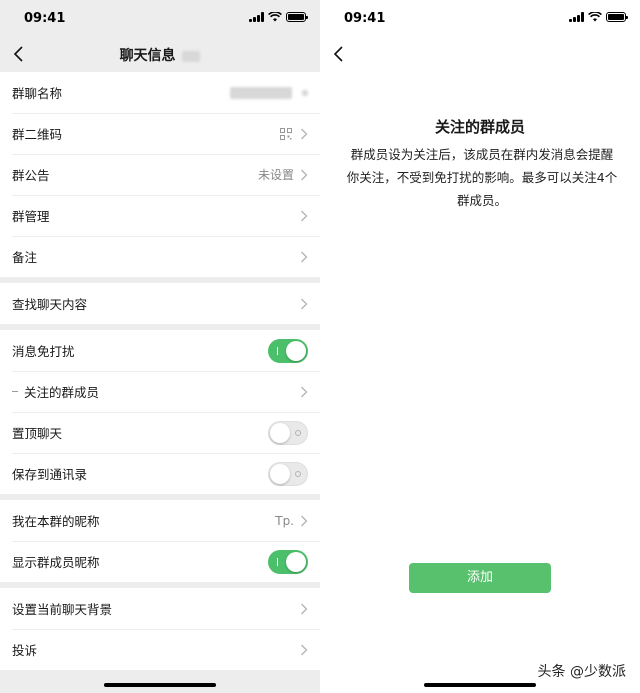  I want to click on settings-row: 保存到通讯录, so click(160, 473).